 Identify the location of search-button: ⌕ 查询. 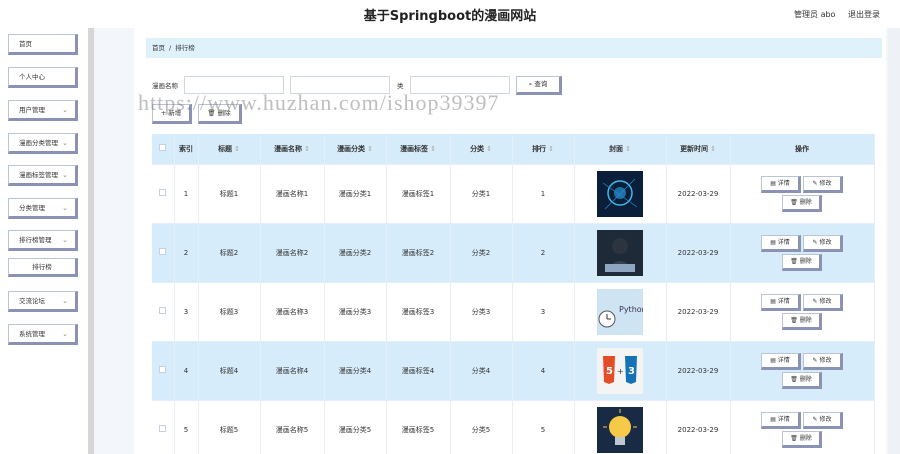
(539, 85).